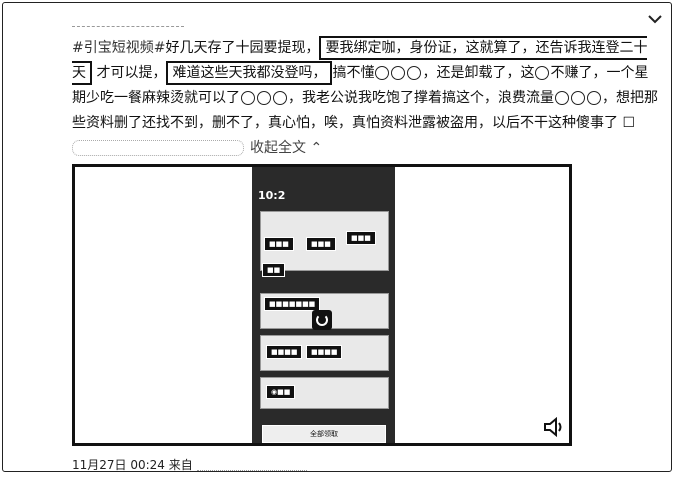 The width and height of the screenshot is (676, 477). I want to click on post-footer: 11月27日 00:24 来自, so click(189, 464).